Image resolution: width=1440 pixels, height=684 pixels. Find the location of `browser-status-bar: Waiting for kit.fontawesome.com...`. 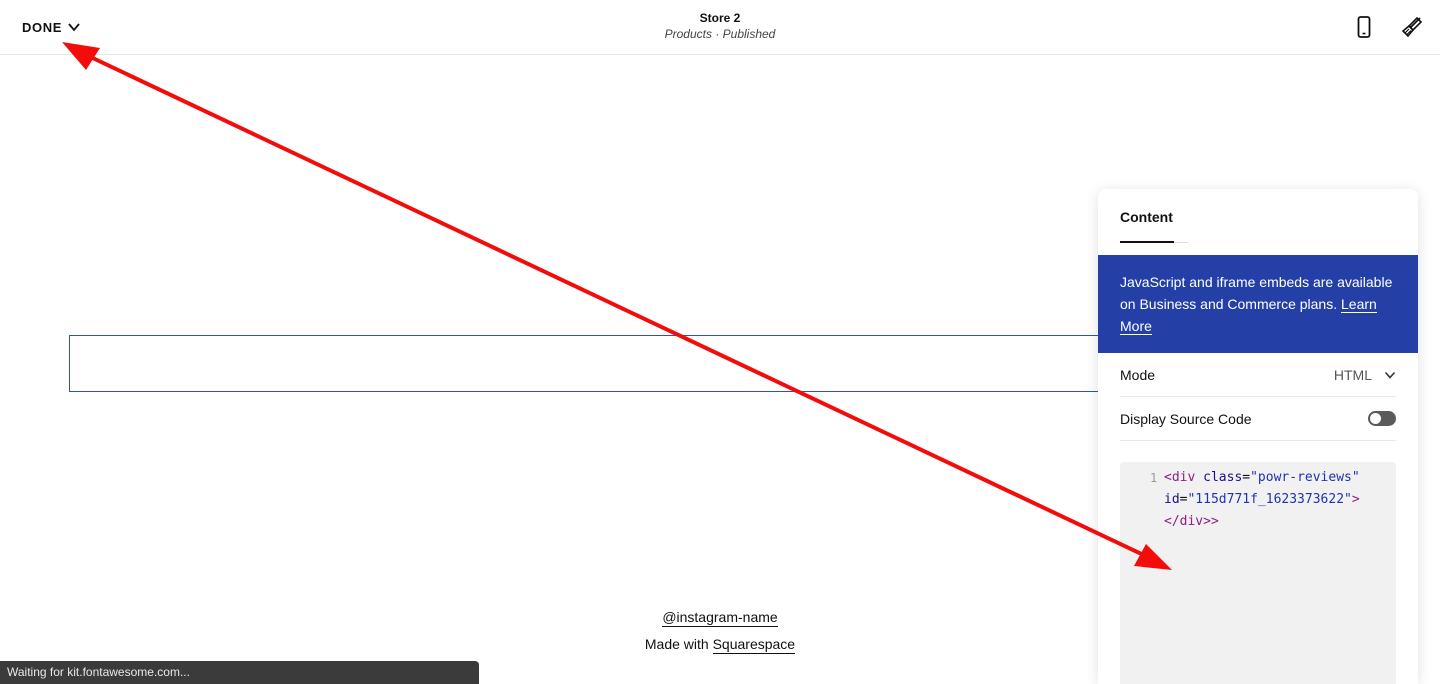

browser-status-bar: Waiting for kit.fontawesome.com... is located at coordinates (239, 672).